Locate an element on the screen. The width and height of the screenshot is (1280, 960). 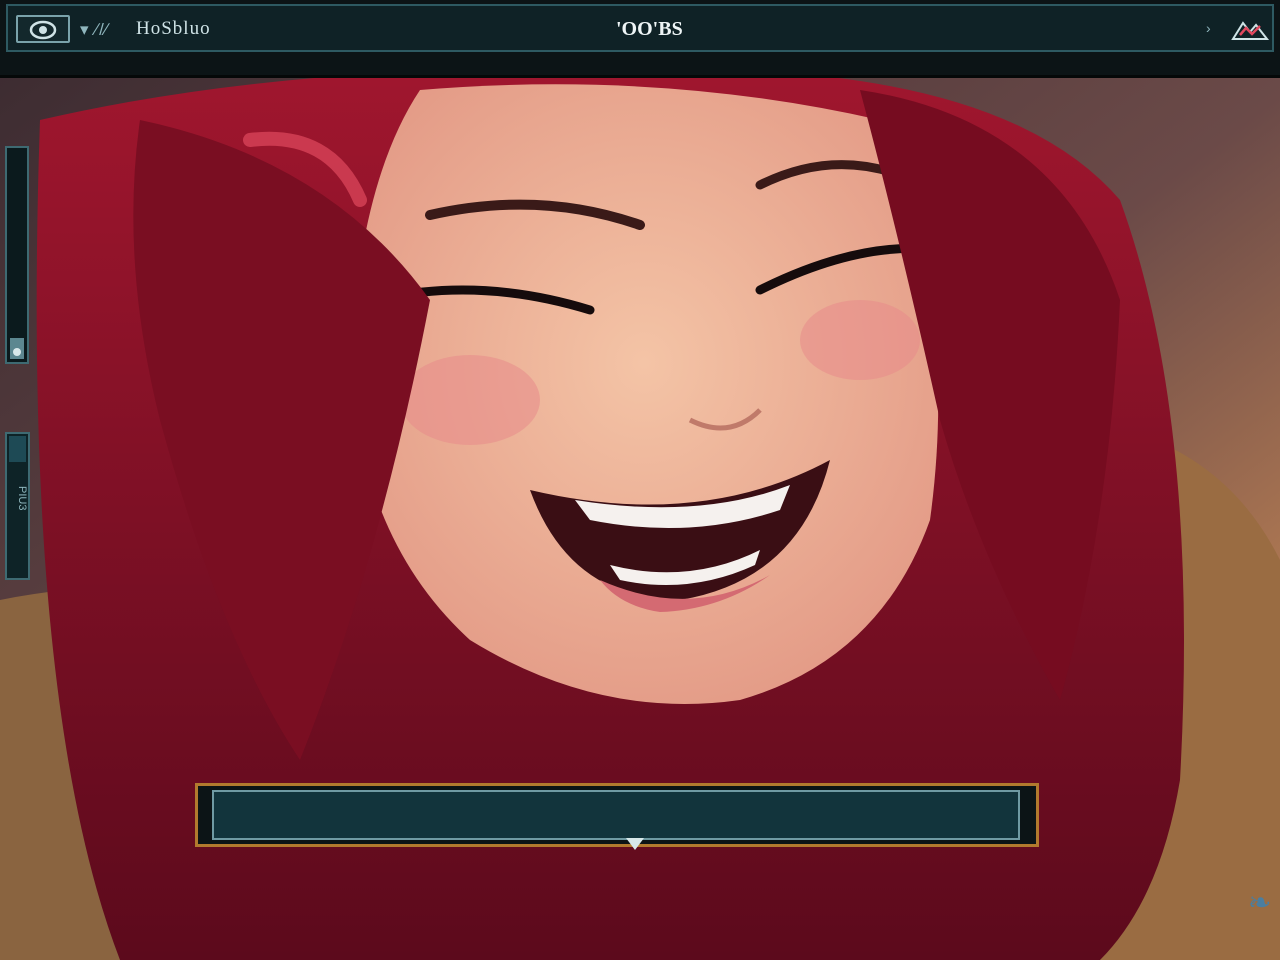
dialogue-advance-indicator is located at coordinates (635, 844).